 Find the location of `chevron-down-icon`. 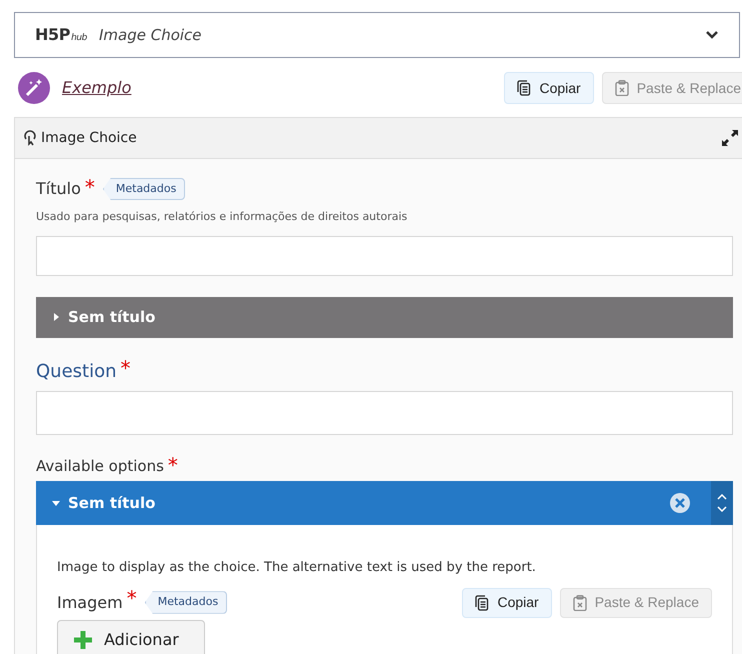

chevron-down-icon is located at coordinates (712, 35).